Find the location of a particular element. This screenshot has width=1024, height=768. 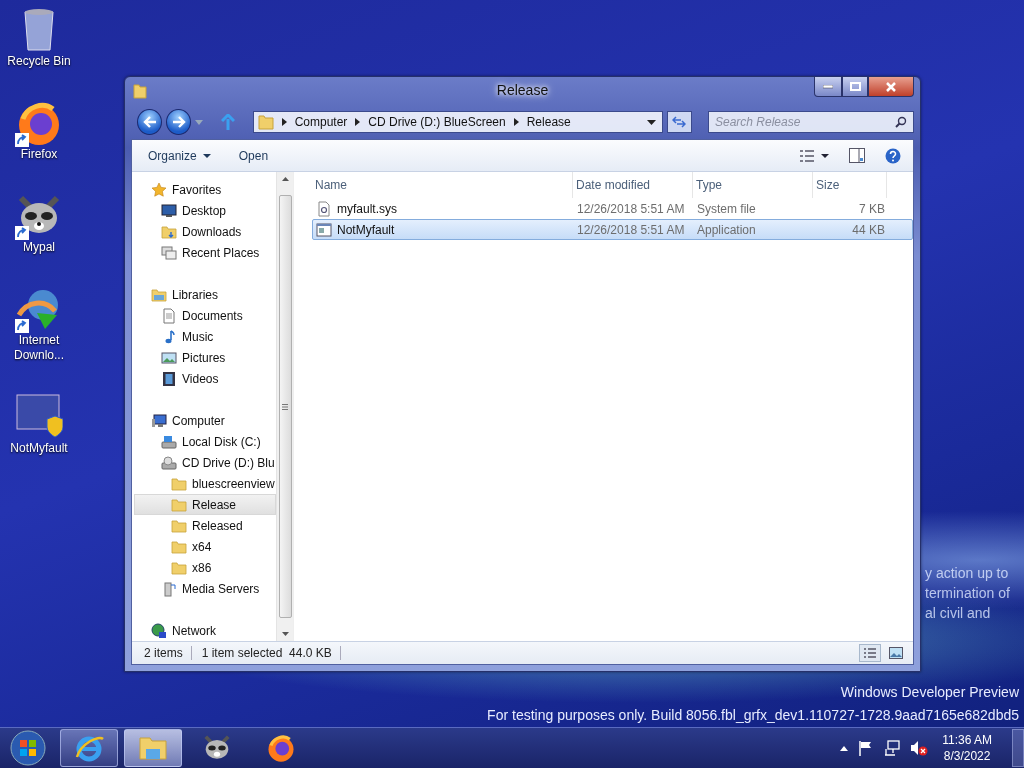

minimize-icon is located at coordinates (828, 86).